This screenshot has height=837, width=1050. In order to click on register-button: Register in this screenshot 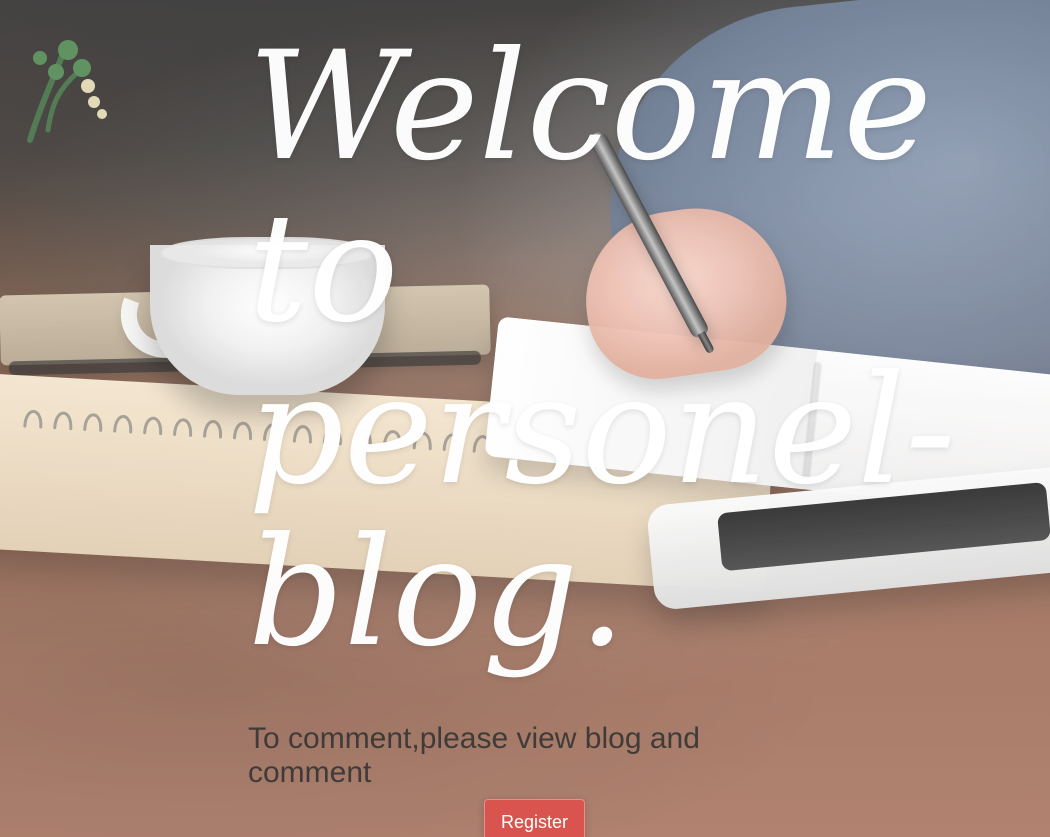, I will do `click(534, 818)`.